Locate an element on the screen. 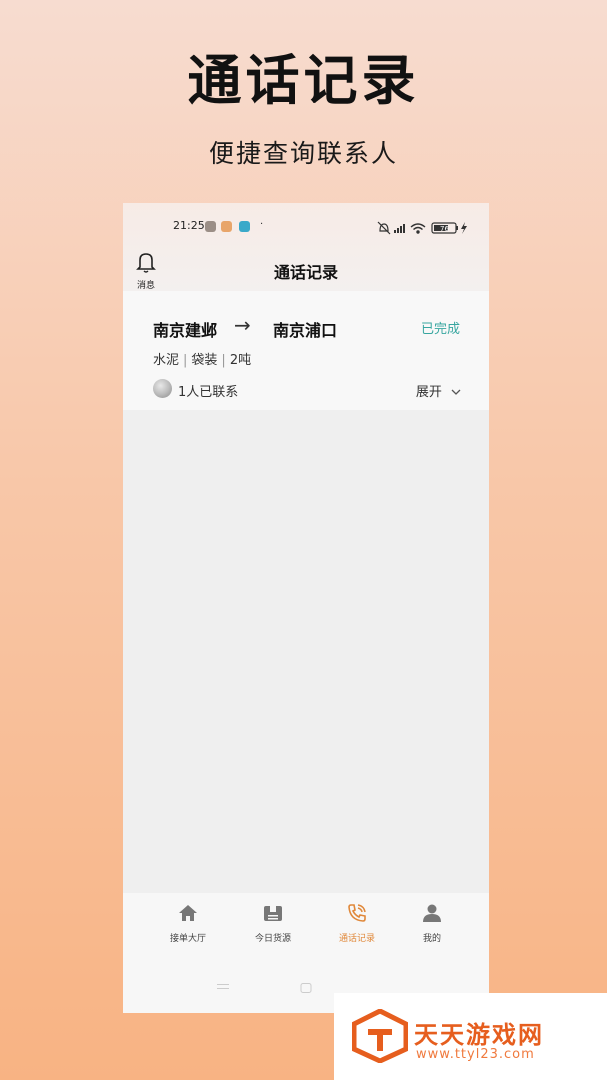 Image resolution: width=607 pixels, height=1080 pixels. tab-label: 通话记录 is located at coordinates (356, 939).